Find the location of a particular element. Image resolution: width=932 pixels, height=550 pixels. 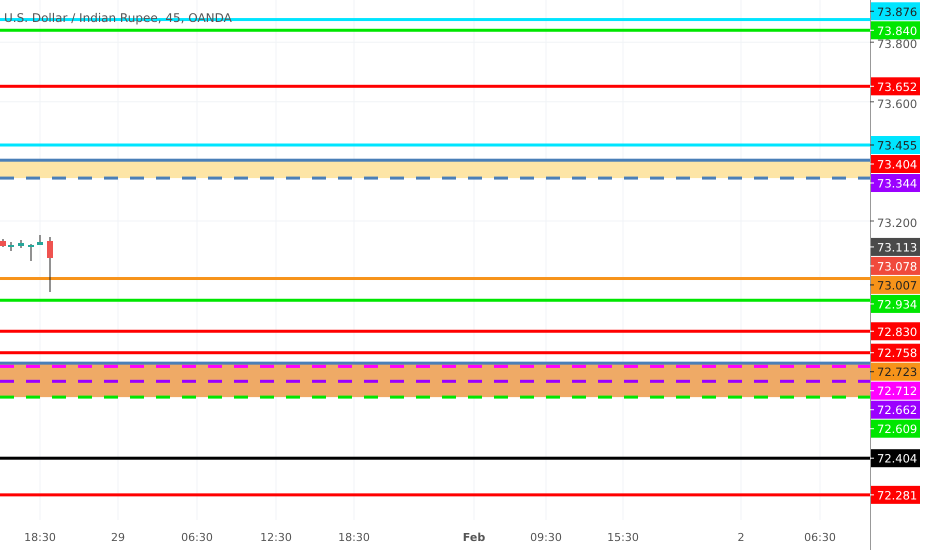

axis-tick-label: Feb is located at coordinates (474, 537).